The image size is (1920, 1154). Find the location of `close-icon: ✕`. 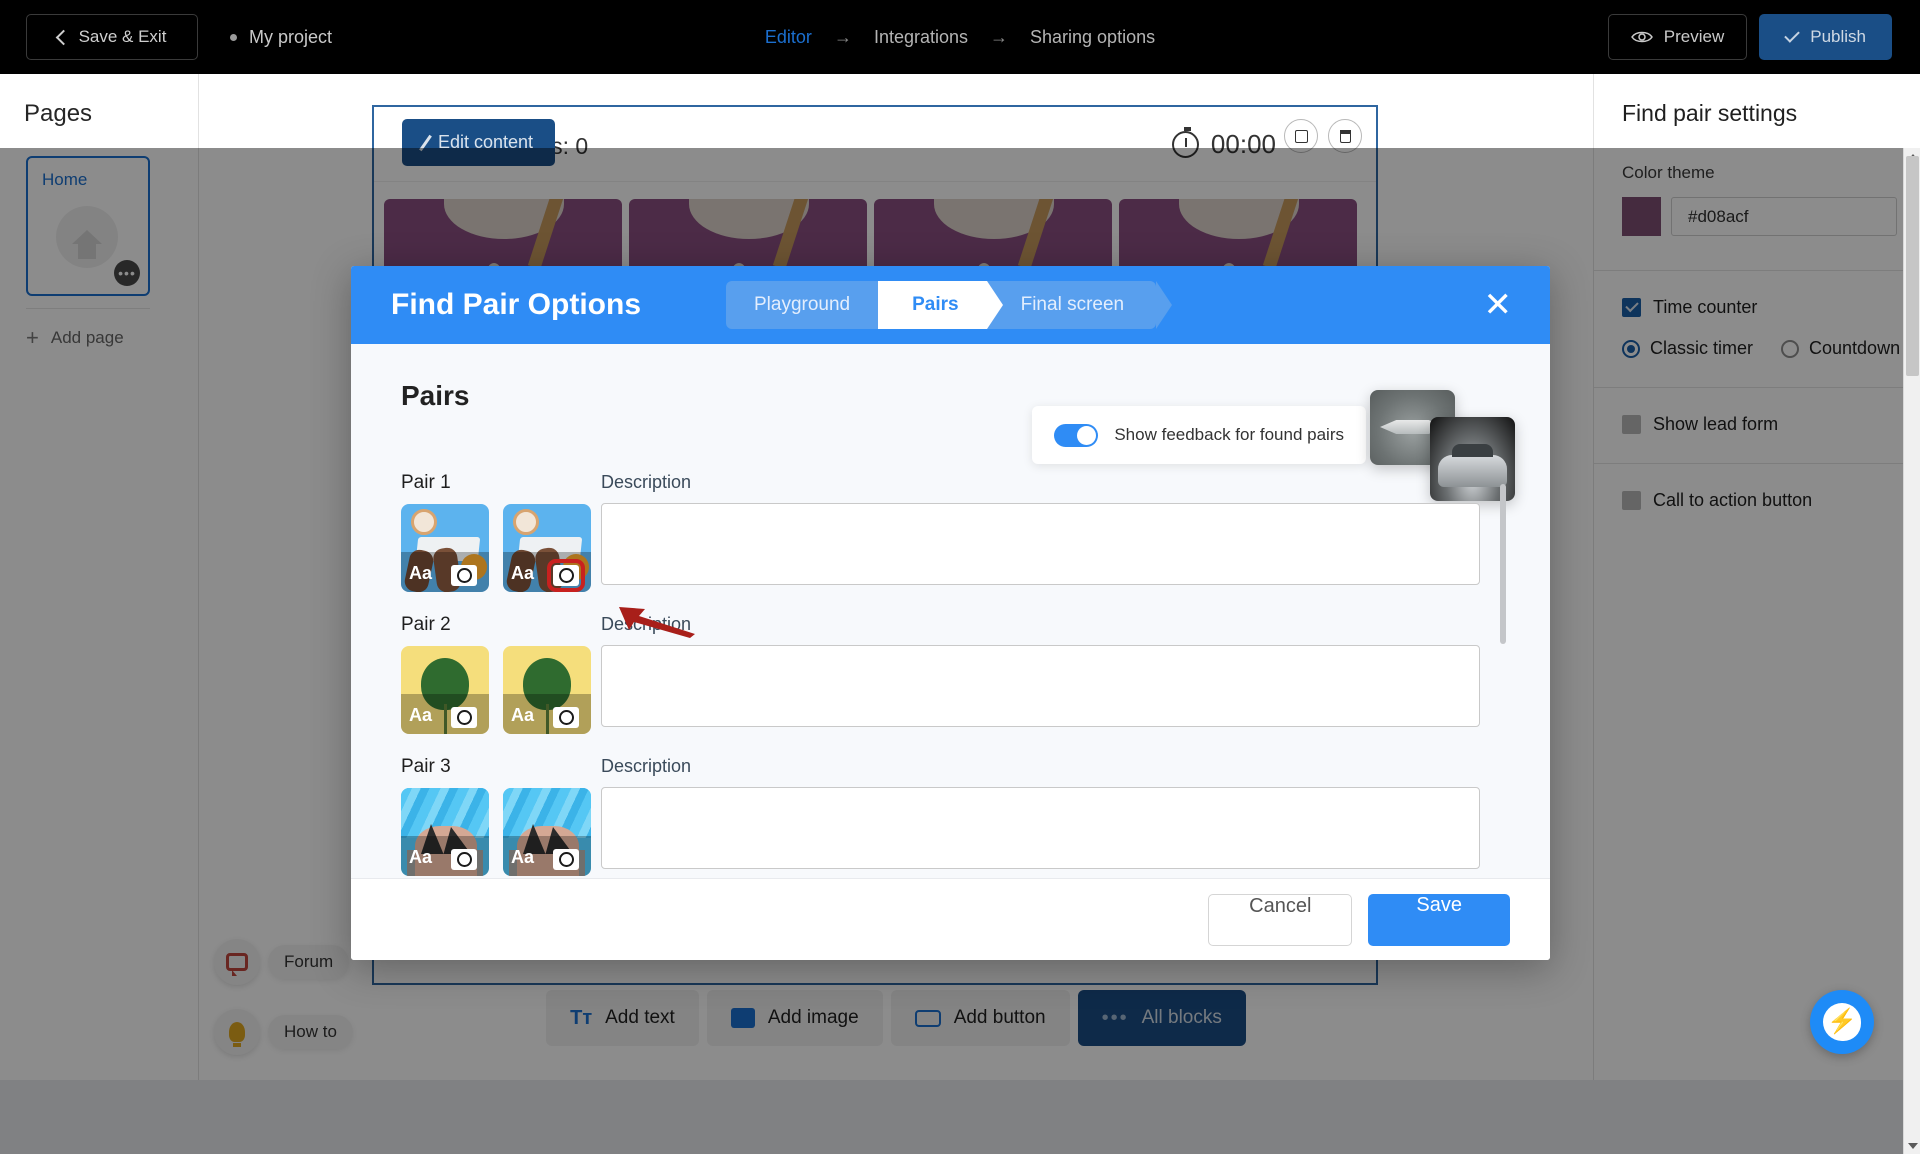

close-icon: ✕ is located at coordinates (1498, 305).